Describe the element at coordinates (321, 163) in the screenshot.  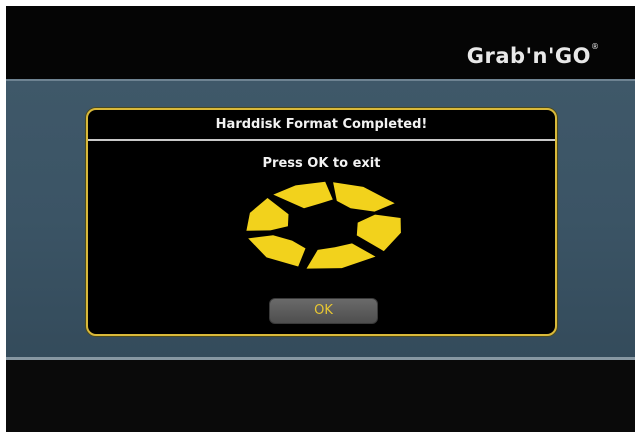
I see `dialog-message: Press OK to exit` at that location.